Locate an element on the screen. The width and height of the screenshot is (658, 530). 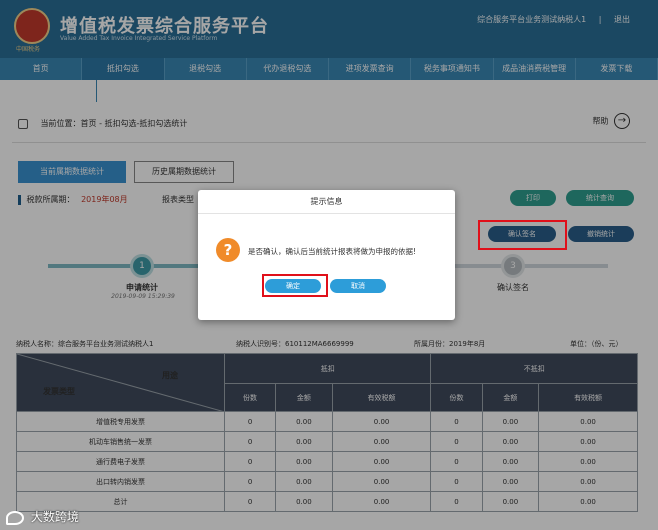
confirm-dialog: 提示信息 ? 是否确认，确认后当前统计报表将做为申报的依据! 确定 取消 is located at coordinates (326, 255).